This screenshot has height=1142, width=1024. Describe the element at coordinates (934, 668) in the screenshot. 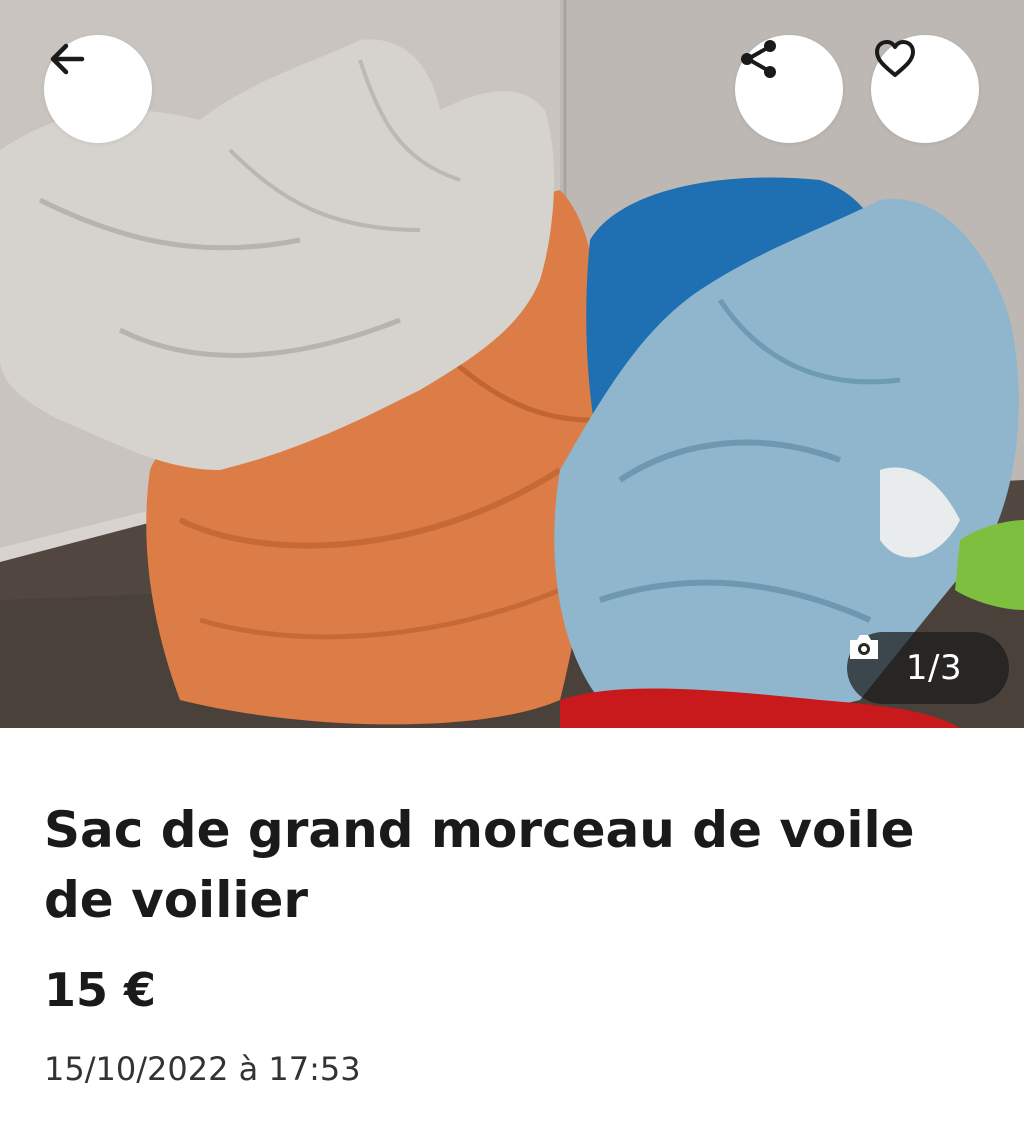

I see `photo-counter-text: 1/3` at that location.